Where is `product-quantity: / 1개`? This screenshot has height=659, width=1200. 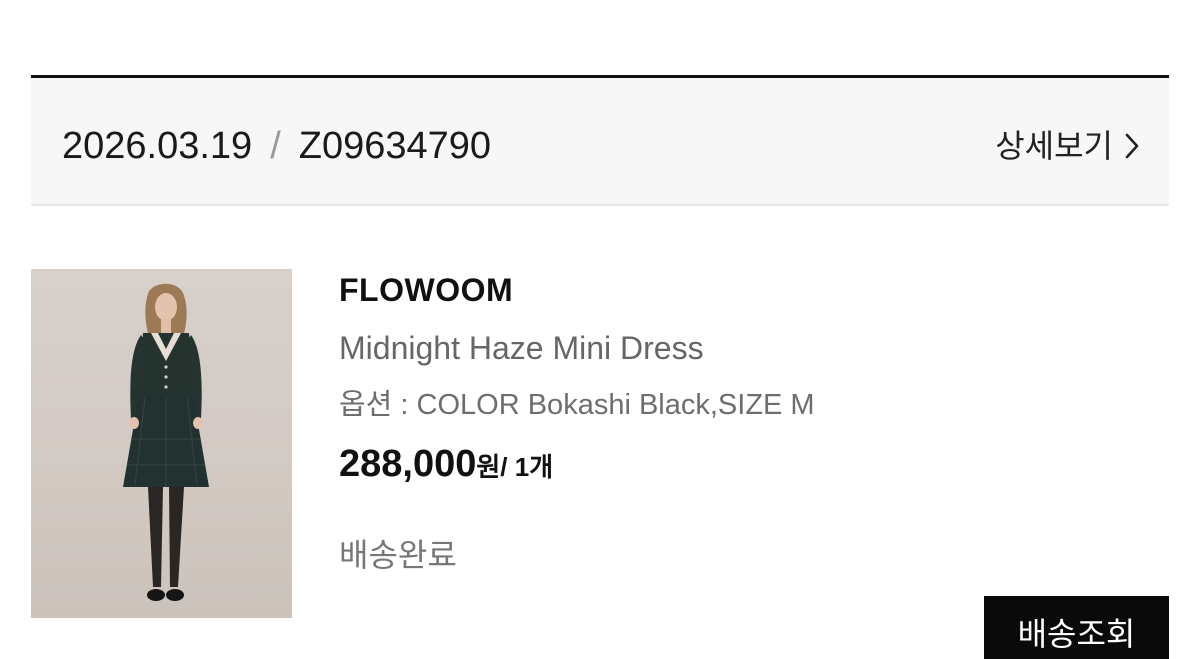
product-quantity: / 1개 is located at coordinates (527, 467).